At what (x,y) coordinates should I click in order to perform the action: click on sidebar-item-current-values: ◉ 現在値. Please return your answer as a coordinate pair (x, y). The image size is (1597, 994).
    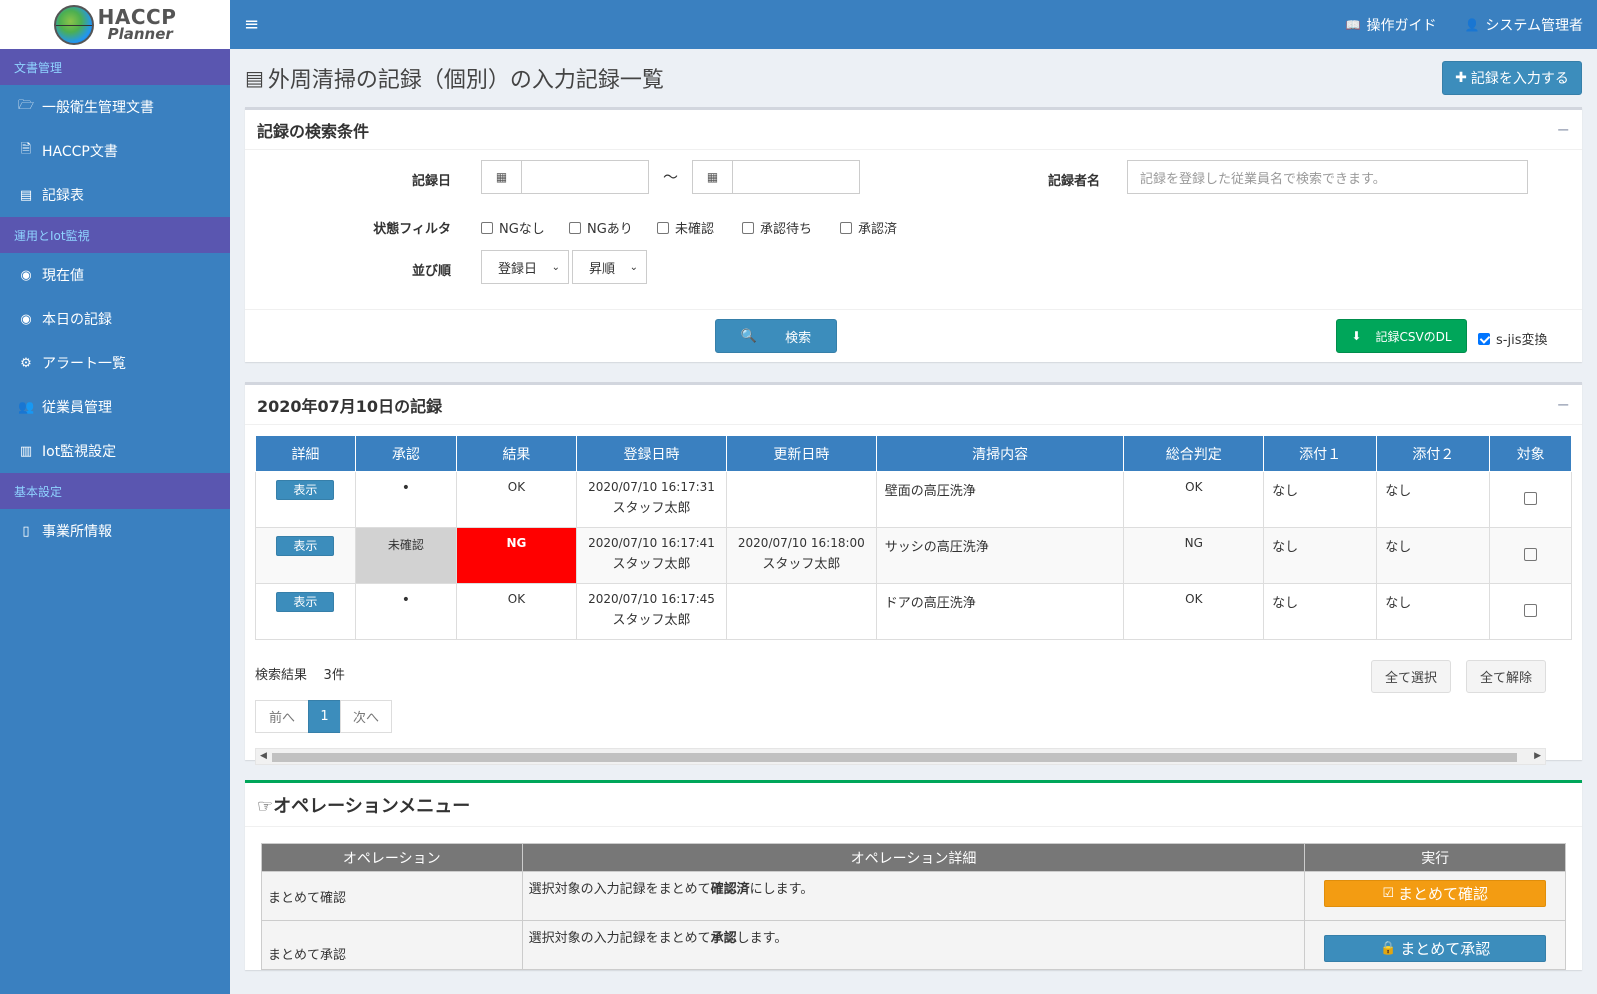
    Looking at the image, I should click on (115, 275).